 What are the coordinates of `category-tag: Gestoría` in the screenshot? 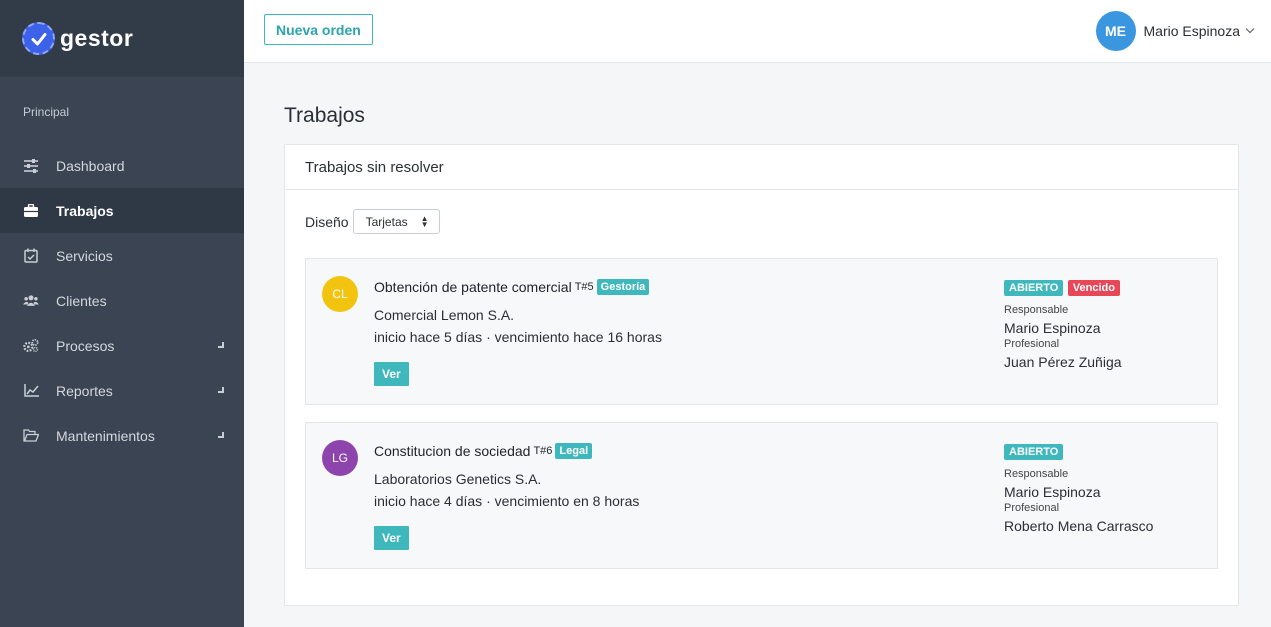 It's located at (623, 287).